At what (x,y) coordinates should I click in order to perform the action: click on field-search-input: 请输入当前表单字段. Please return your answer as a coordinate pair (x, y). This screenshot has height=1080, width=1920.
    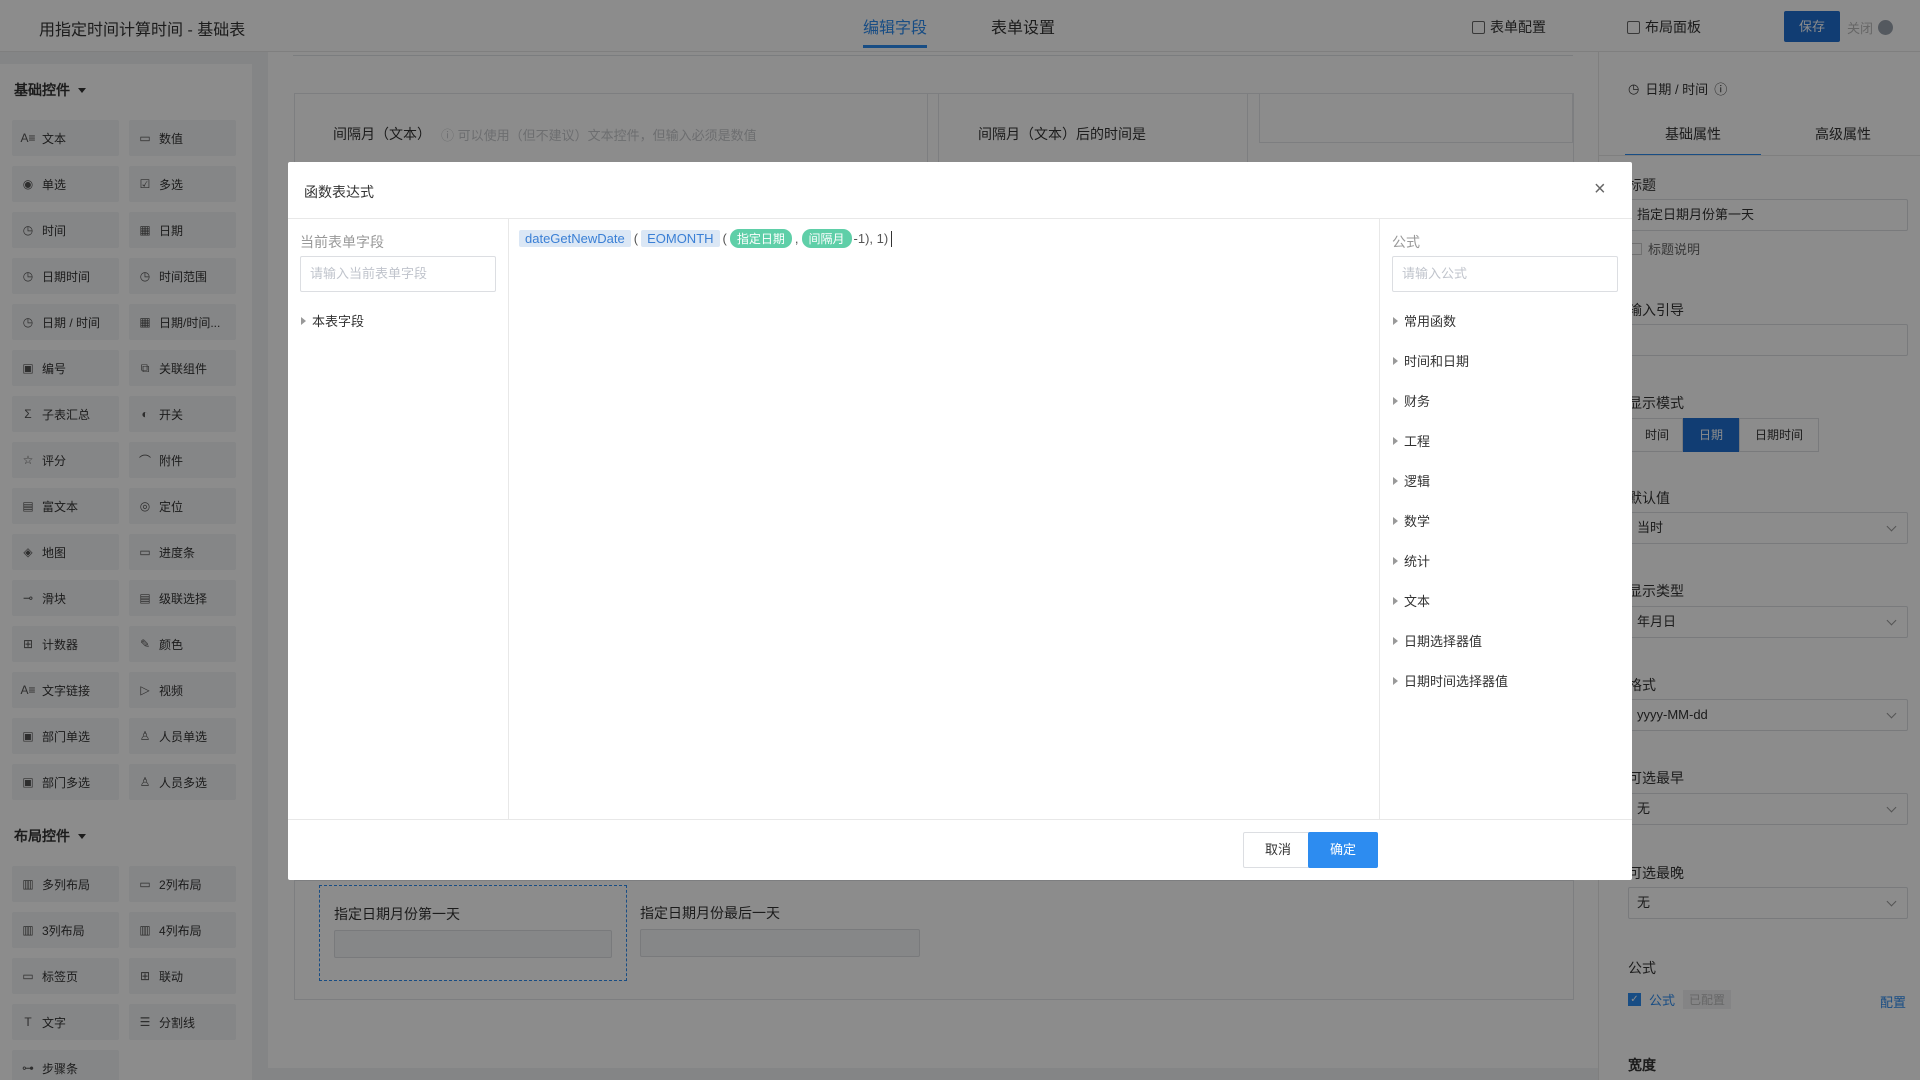
    Looking at the image, I should click on (398, 274).